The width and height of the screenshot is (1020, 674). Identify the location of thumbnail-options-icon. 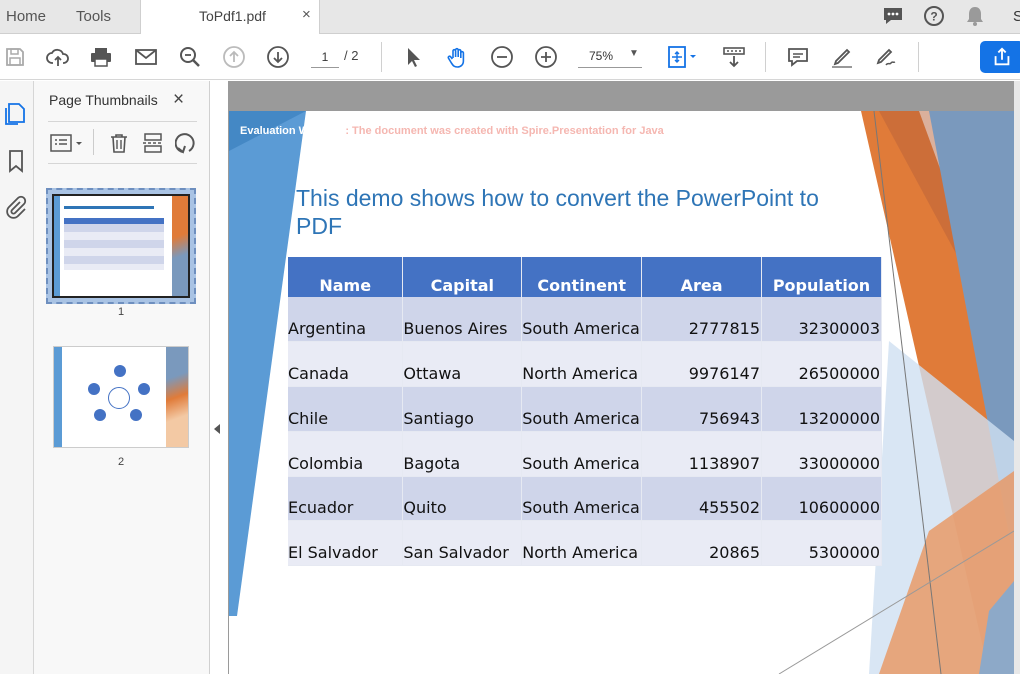
(68, 143).